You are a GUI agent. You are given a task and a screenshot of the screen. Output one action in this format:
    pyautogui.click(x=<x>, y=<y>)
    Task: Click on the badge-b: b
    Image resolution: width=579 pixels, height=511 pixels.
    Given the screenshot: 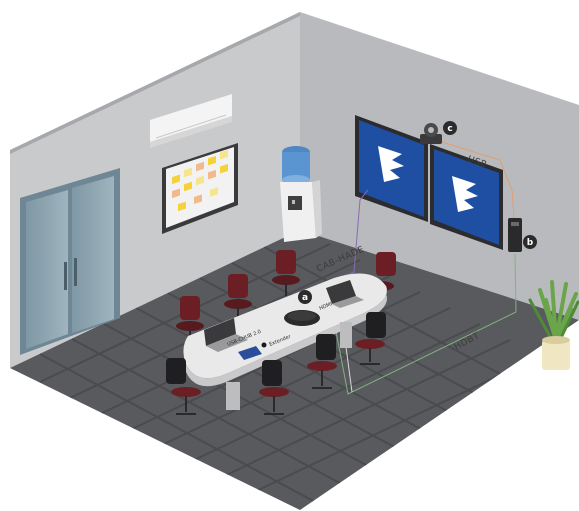 What is the action you would take?
    pyautogui.click(x=530, y=242)
    